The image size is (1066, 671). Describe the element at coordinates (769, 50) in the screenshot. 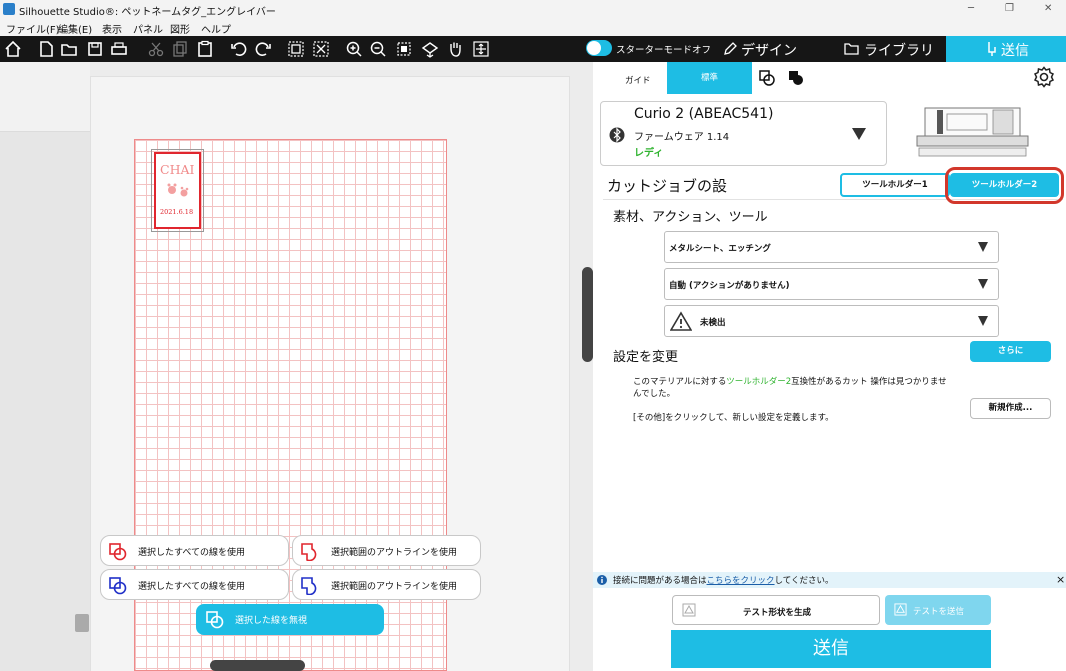

I see `tab-design: デザイン` at that location.